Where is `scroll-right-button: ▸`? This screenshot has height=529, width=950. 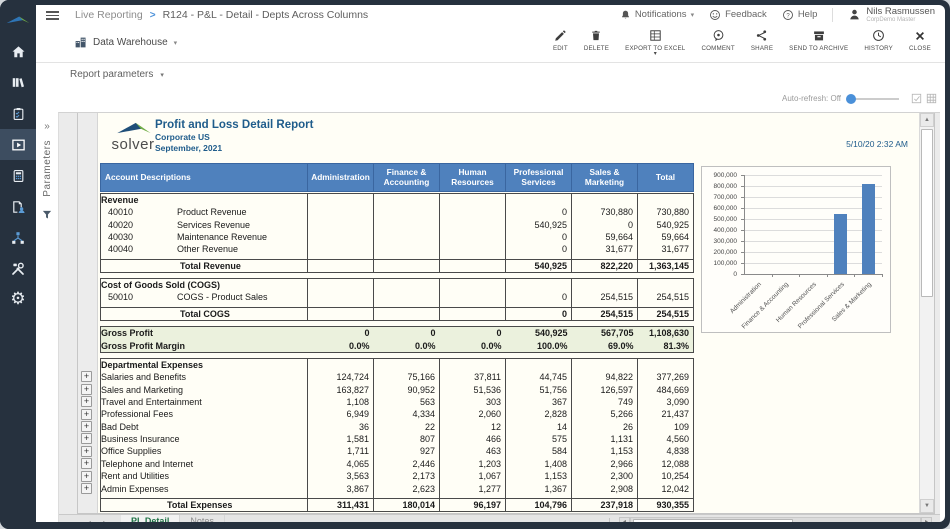 scroll-right-button: ▸ is located at coordinates (926, 519).